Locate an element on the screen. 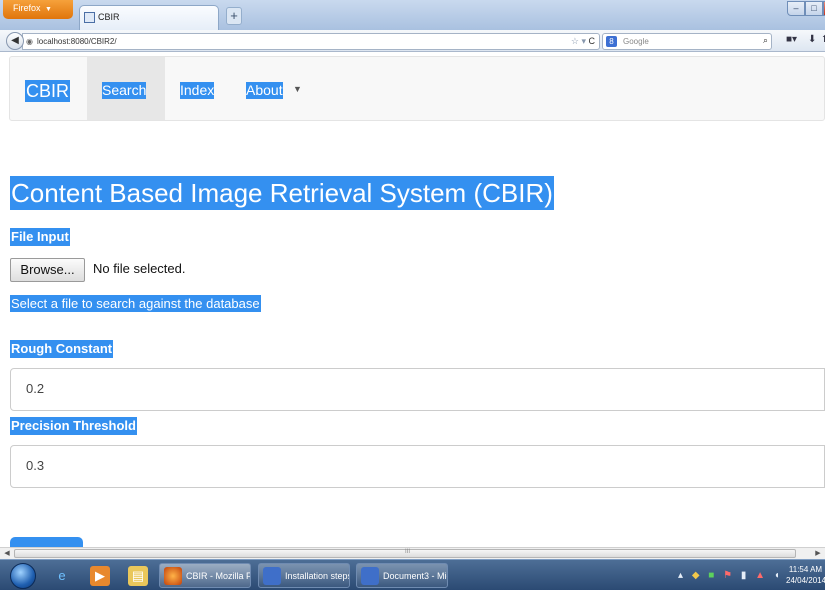 The height and width of the screenshot is (590, 825). system-tray: ▴ ◆ ■ ⚑ ▮ ▲ ◖ is located at coordinates (730, 575).